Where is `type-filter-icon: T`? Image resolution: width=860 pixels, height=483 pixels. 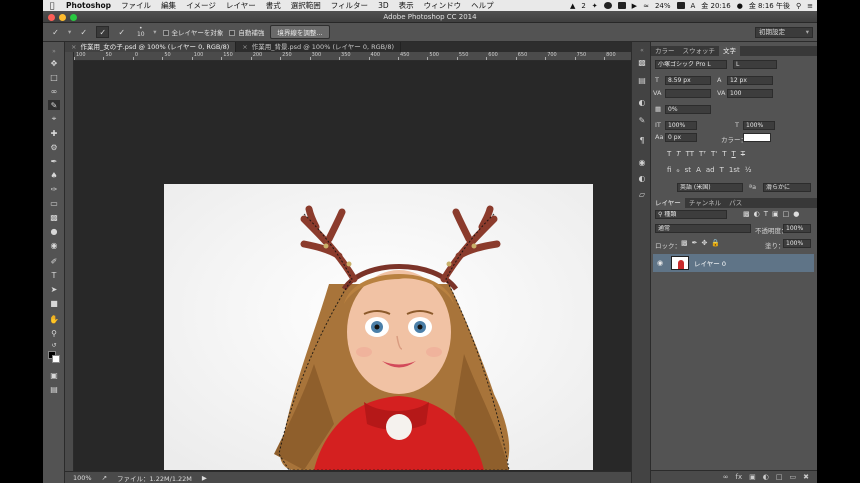 type-filter-icon: T is located at coordinates (766, 214).